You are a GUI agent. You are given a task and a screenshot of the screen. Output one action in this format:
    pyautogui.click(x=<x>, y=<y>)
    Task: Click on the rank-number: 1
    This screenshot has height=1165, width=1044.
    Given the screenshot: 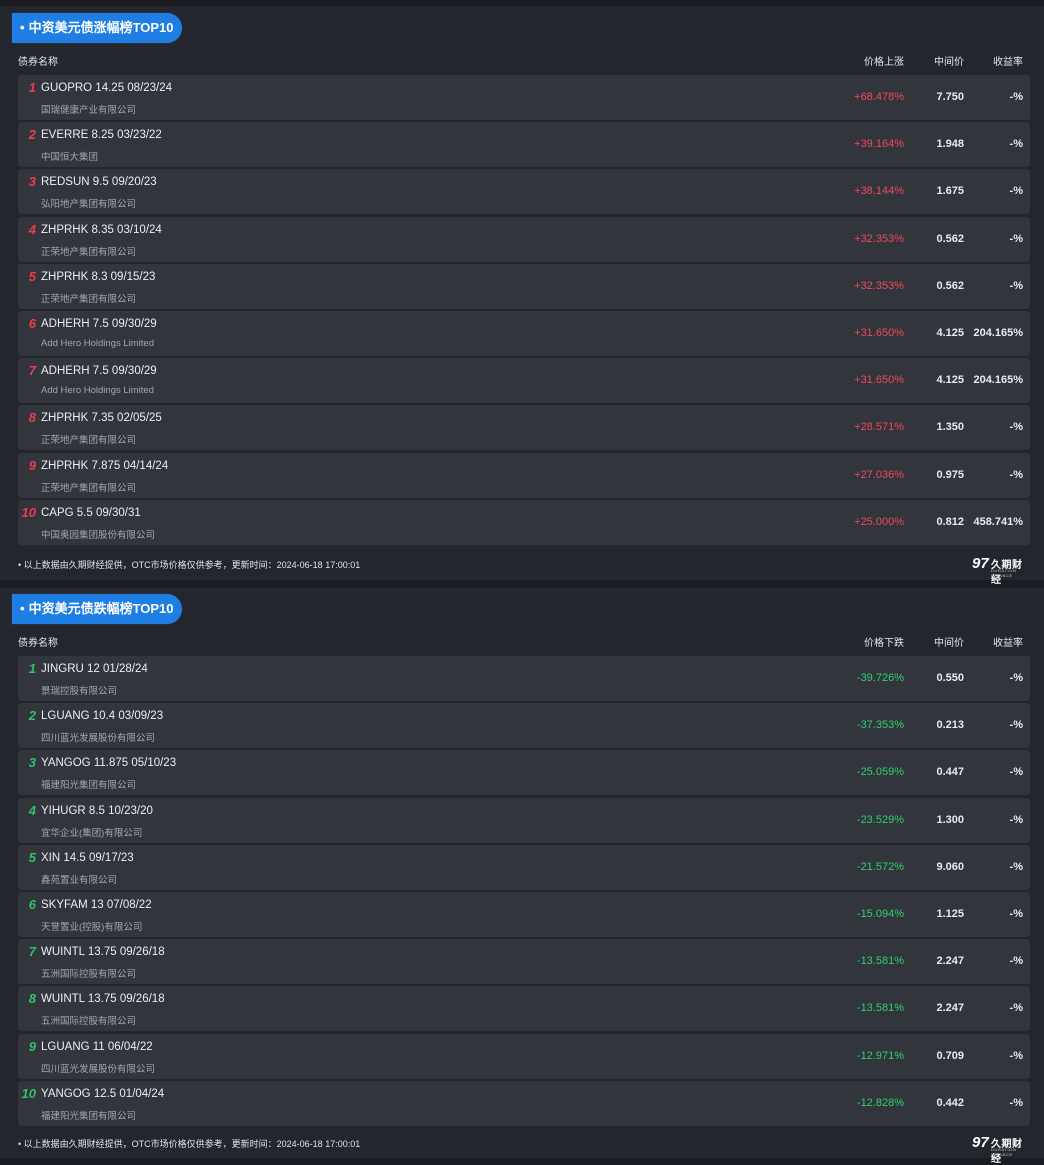 What is the action you would take?
    pyautogui.click(x=32, y=87)
    